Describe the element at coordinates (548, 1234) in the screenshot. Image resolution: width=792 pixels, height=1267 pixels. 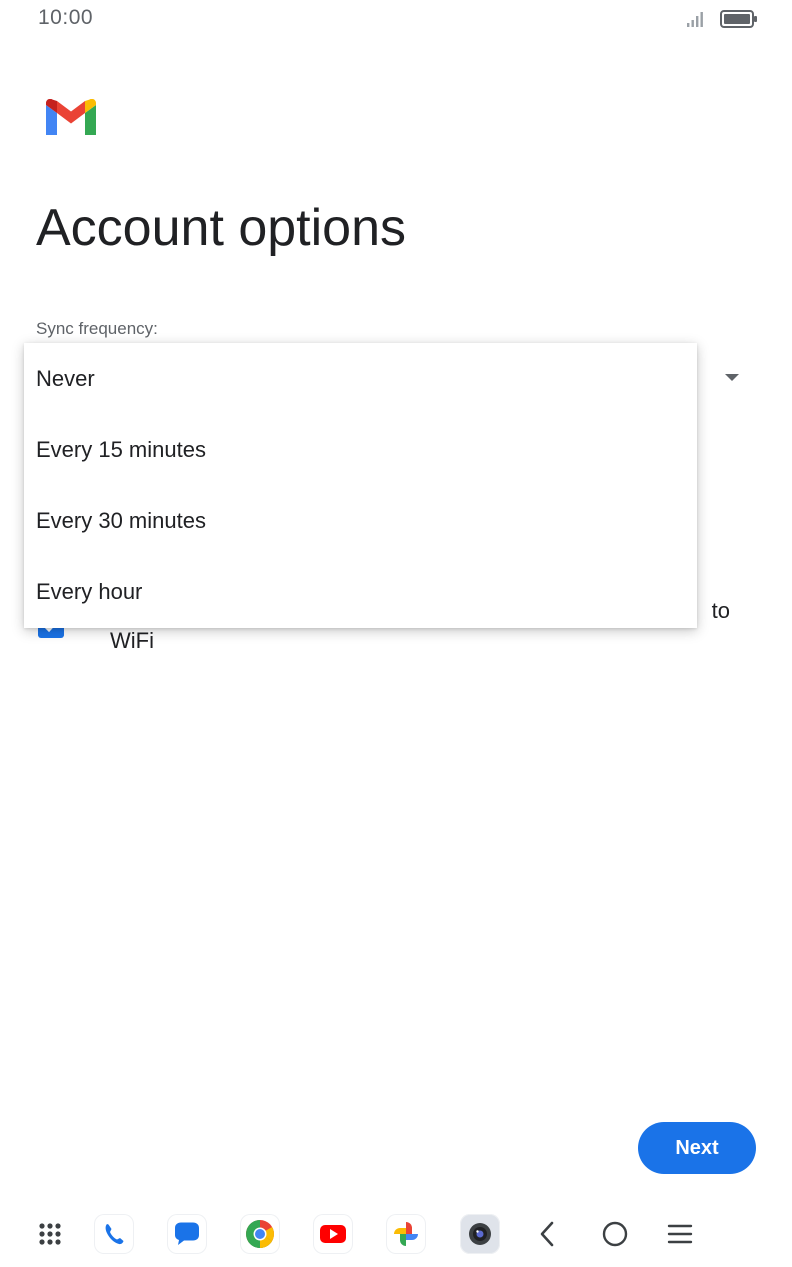
I see `back-icon` at that location.